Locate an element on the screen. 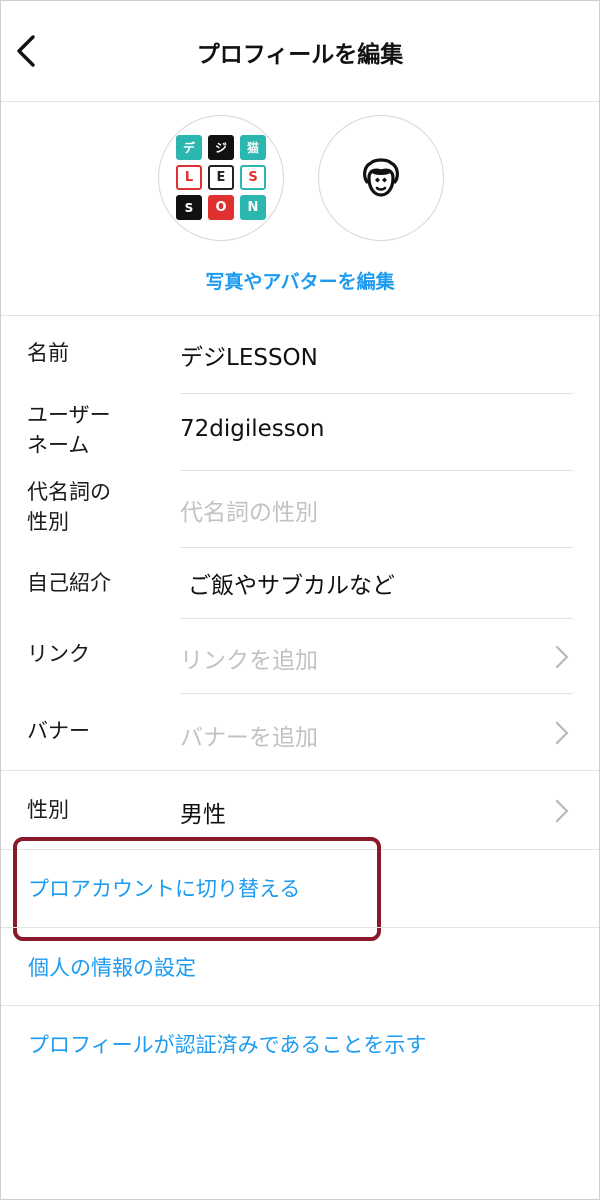 This screenshot has width=600, height=1200. avatar-face-icon is located at coordinates (381, 177).